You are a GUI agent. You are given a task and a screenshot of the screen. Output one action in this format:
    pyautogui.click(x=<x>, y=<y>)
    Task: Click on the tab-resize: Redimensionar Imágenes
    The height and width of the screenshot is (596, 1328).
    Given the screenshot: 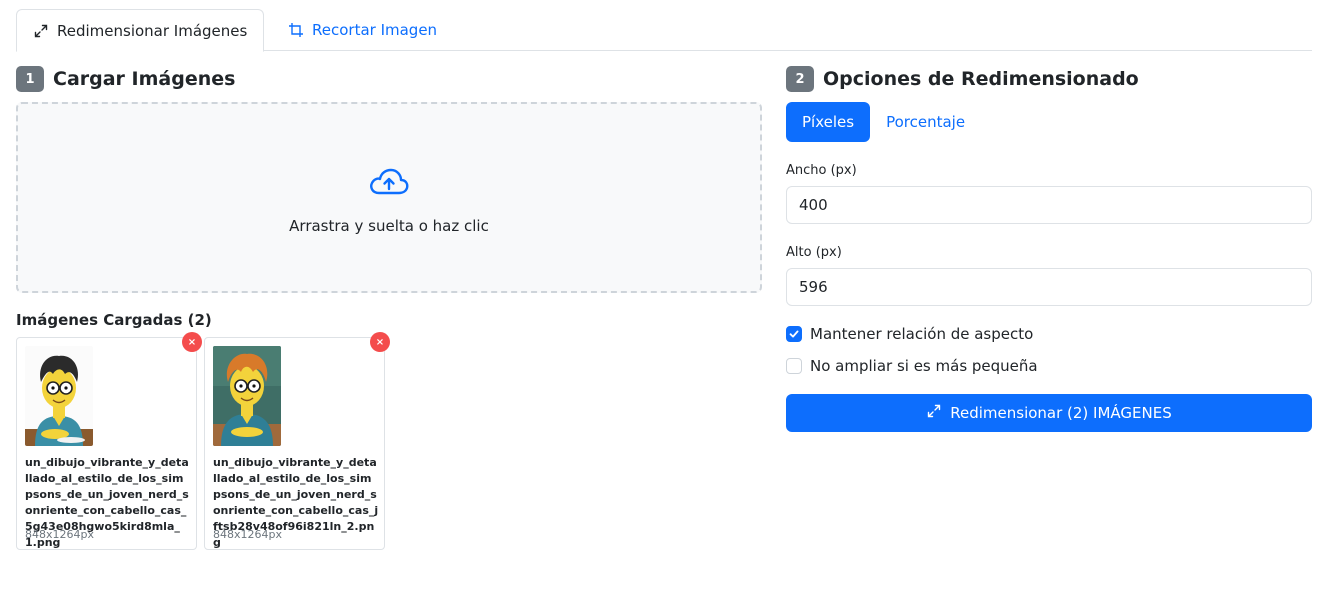 What is the action you would take?
    pyautogui.click(x=140, y=30)
    